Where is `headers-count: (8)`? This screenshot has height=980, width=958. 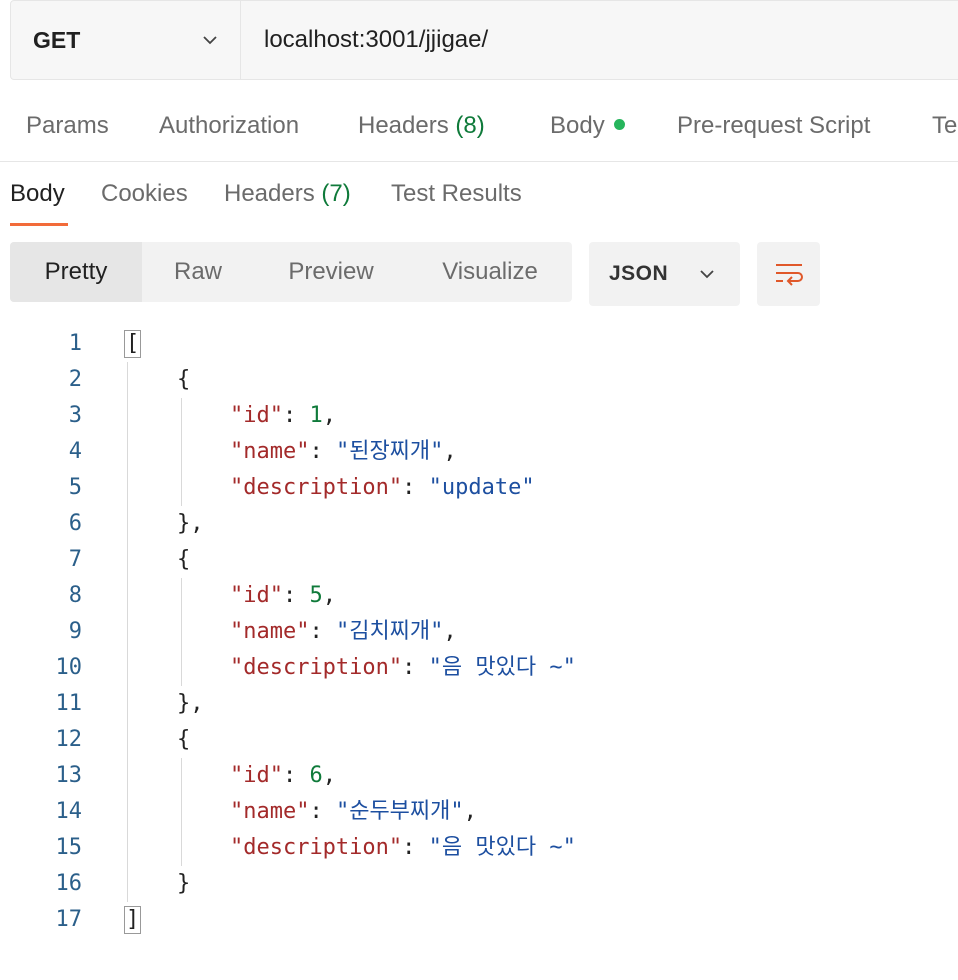 headers-count: (8) is located at coordinates (470, 125).